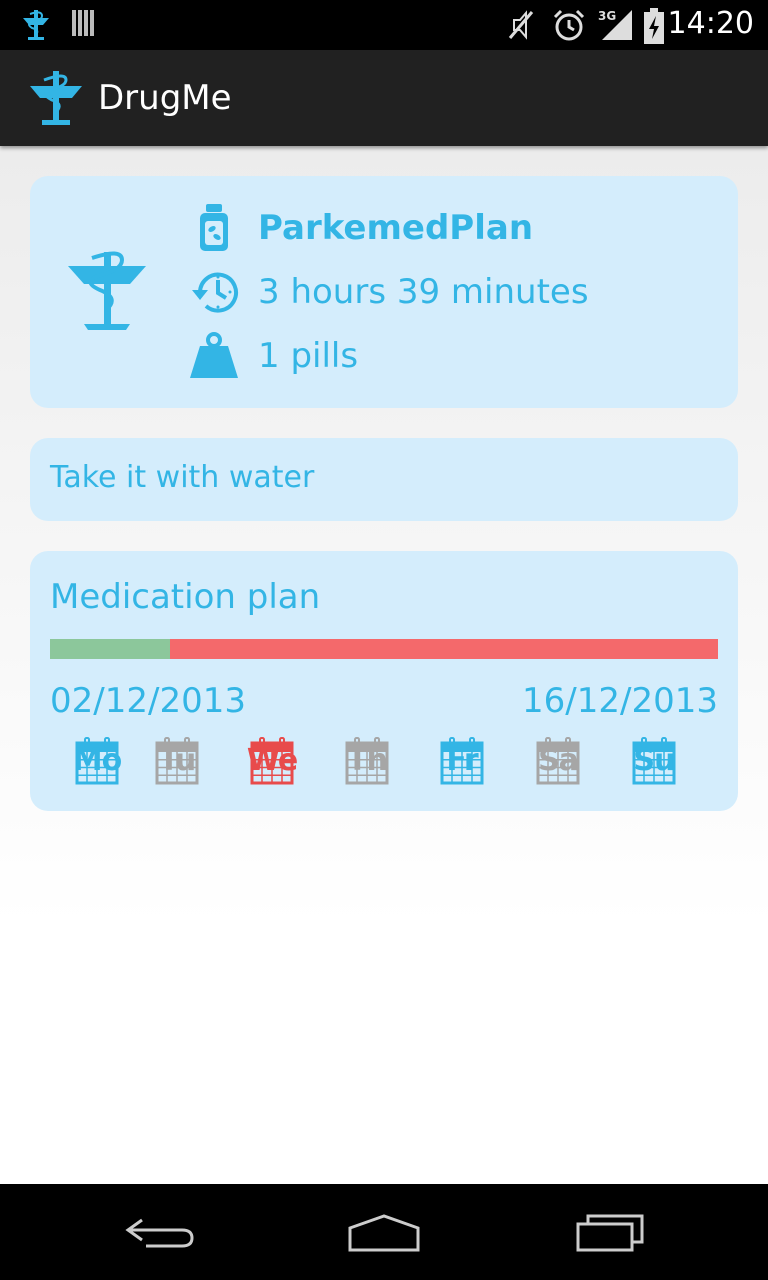 This screenshot has height=1280, width=768. Describe the element at coordinates (110, 649) in the screenshot. I see `plan-progress-fill` at that location.